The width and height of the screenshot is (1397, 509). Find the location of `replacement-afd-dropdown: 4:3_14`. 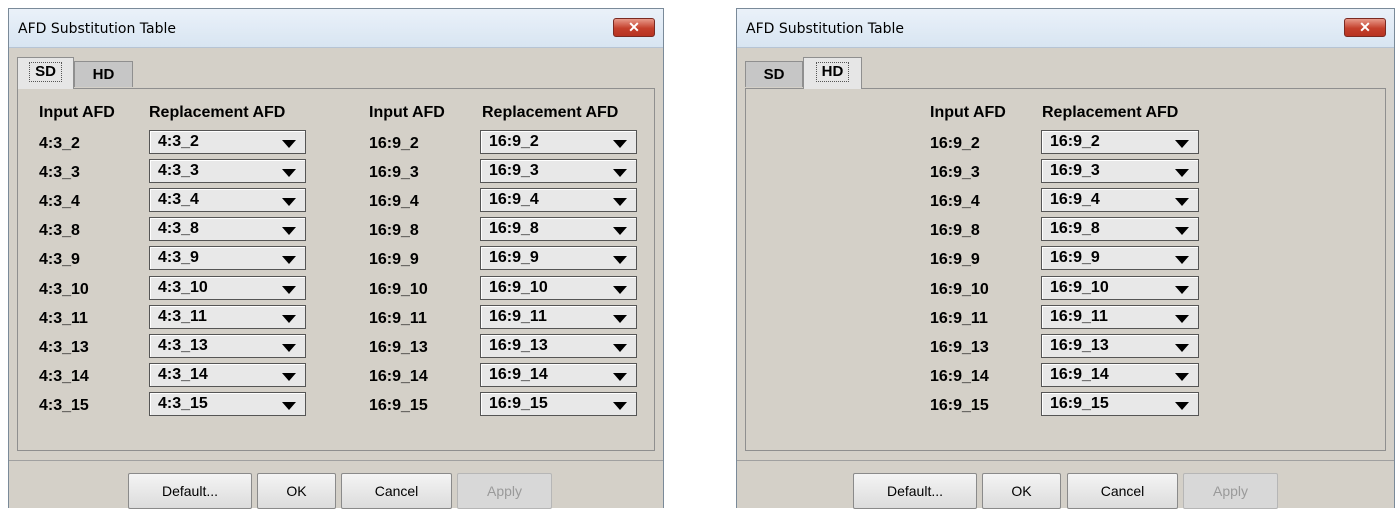

replacement-afd-dropdown: 4:3_14 is located at coordinates (227, 375).